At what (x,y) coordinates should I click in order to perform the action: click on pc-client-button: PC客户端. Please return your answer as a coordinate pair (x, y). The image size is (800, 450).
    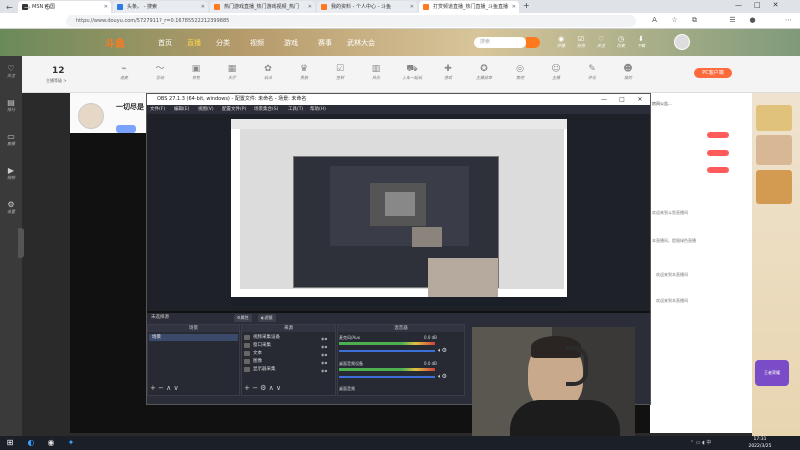
    Looking at the image, I should click on (713, 73).